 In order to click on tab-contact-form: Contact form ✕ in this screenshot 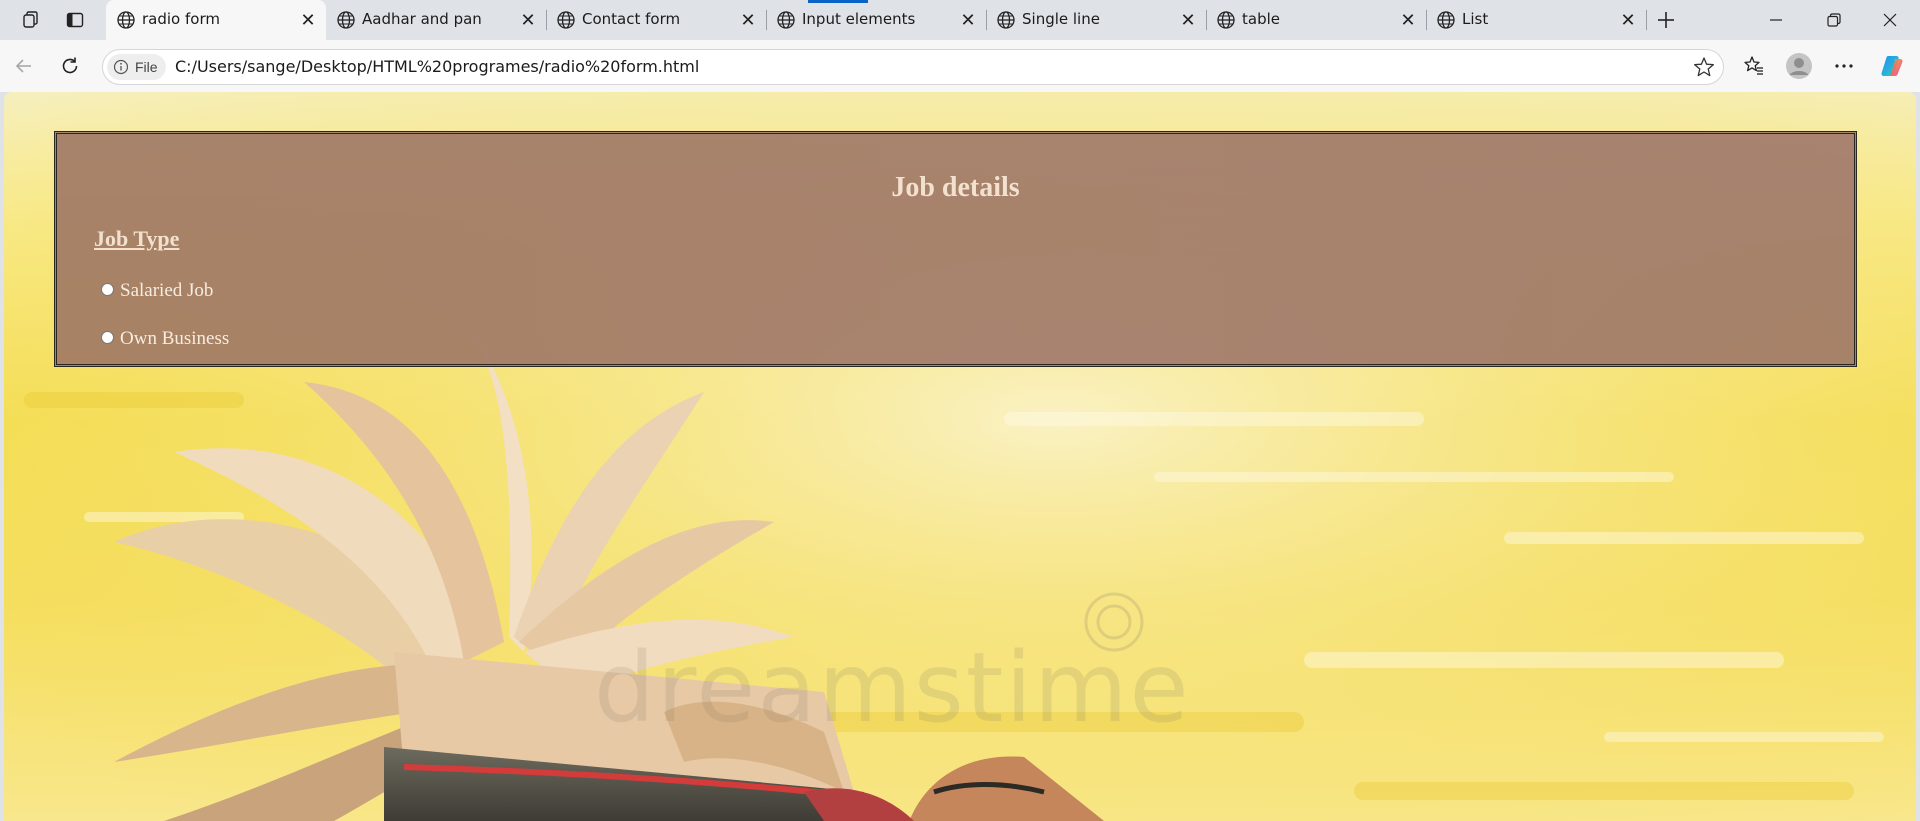, I will do `click(656, 20)`.